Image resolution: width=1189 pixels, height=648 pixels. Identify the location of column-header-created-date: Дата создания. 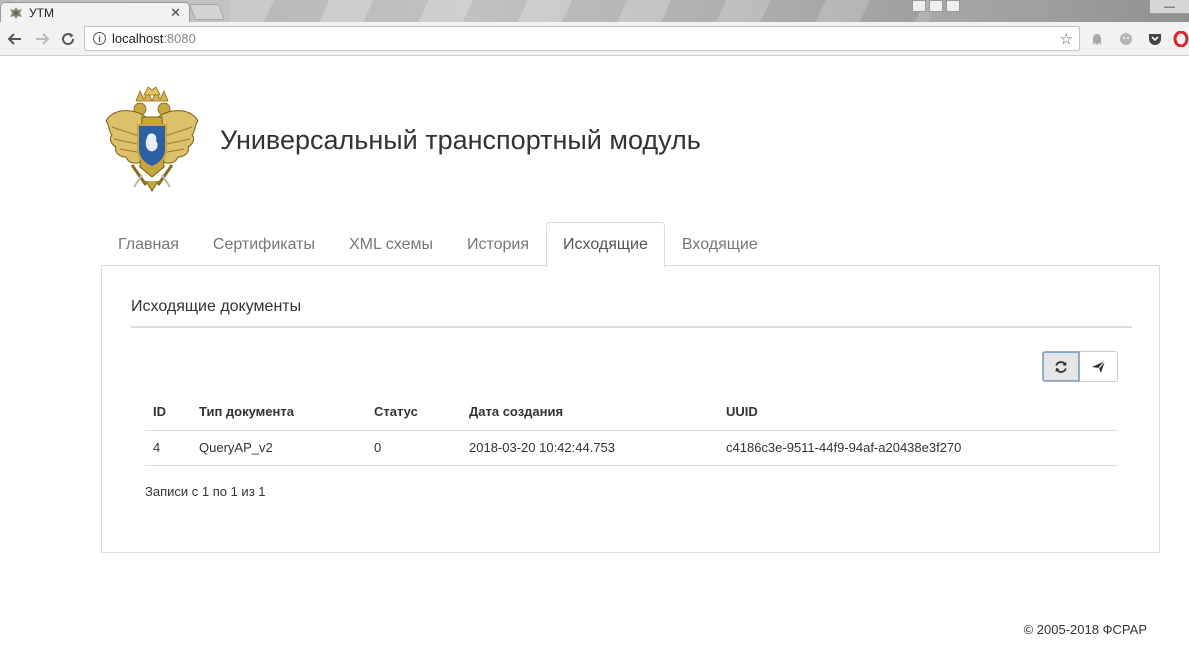
(589, 412).